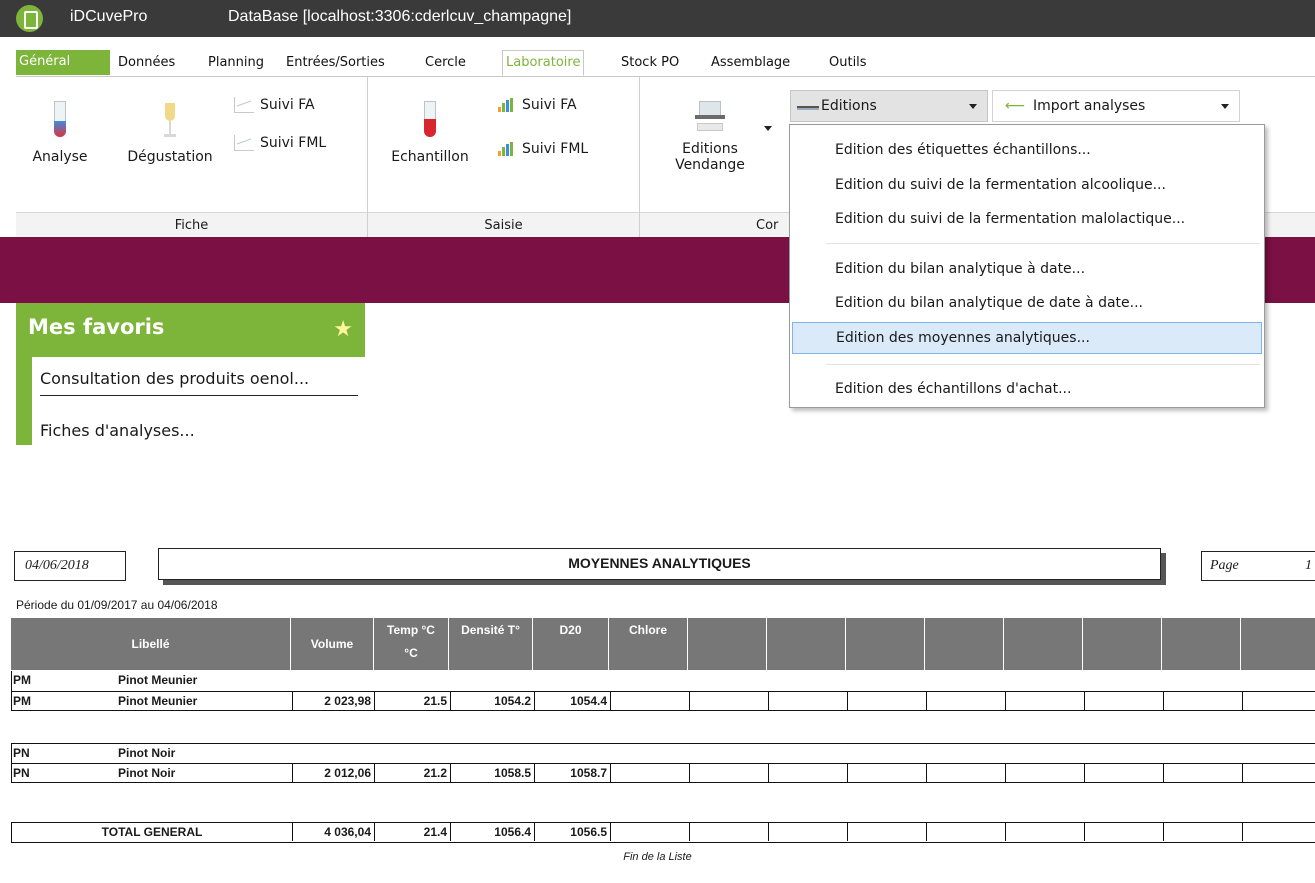 This screenshot has width=1315, height=883. I want to click on group-label-saisie: Saisie, so click(503, 224).